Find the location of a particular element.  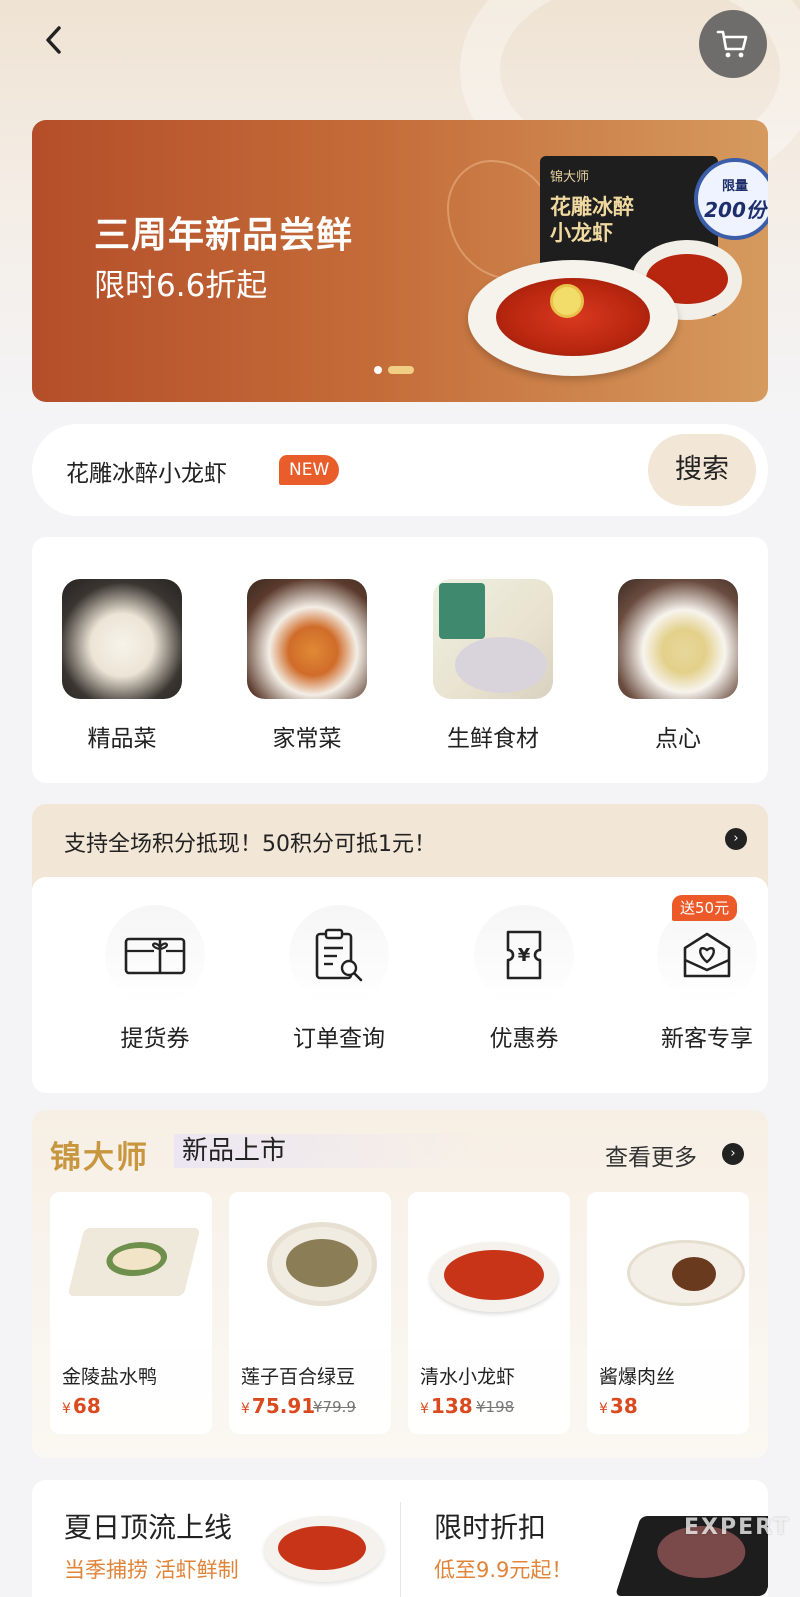

stamp-top: 限量 is located at coordinates (734, 186).